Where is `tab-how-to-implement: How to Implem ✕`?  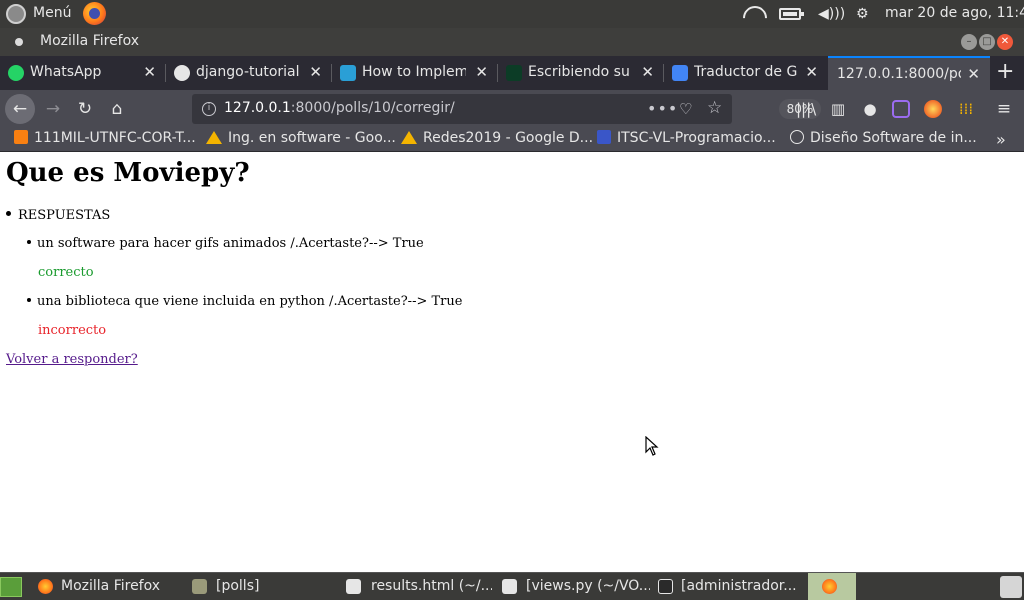
tab-how-to-implement: How to Implem ✕ is located at coordinates (415, 73).